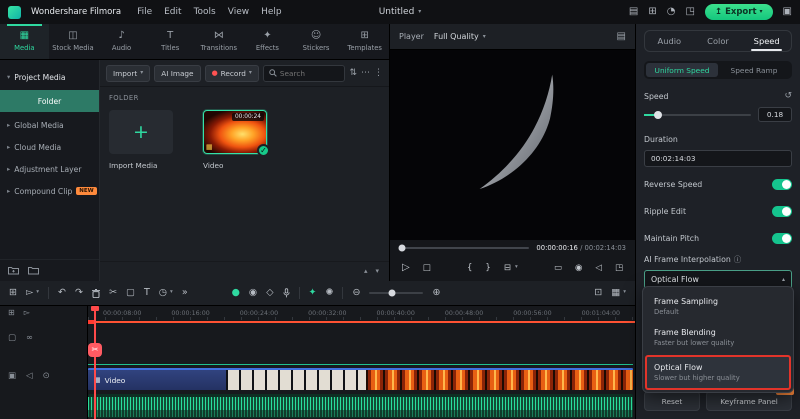  I want to click on collapse-down-icon: ▾, so click(377, 271).